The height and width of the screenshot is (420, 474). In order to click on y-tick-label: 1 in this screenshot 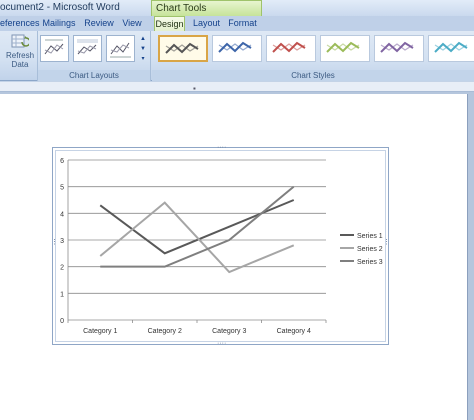, I will do `click(62, 294)`.